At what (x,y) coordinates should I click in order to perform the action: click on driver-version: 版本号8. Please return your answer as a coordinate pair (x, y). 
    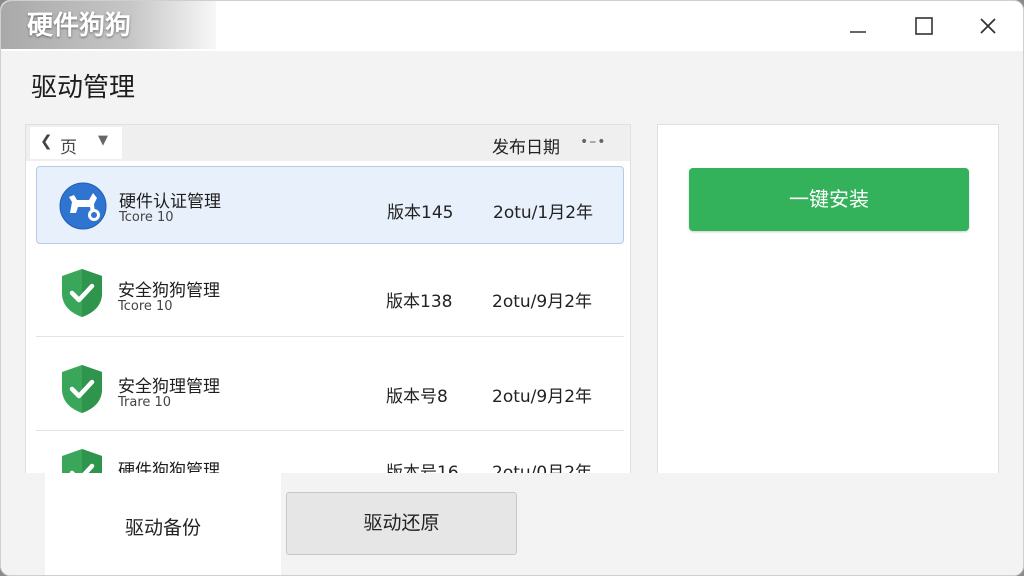
    Looking at the image, I should click on (417, 397).